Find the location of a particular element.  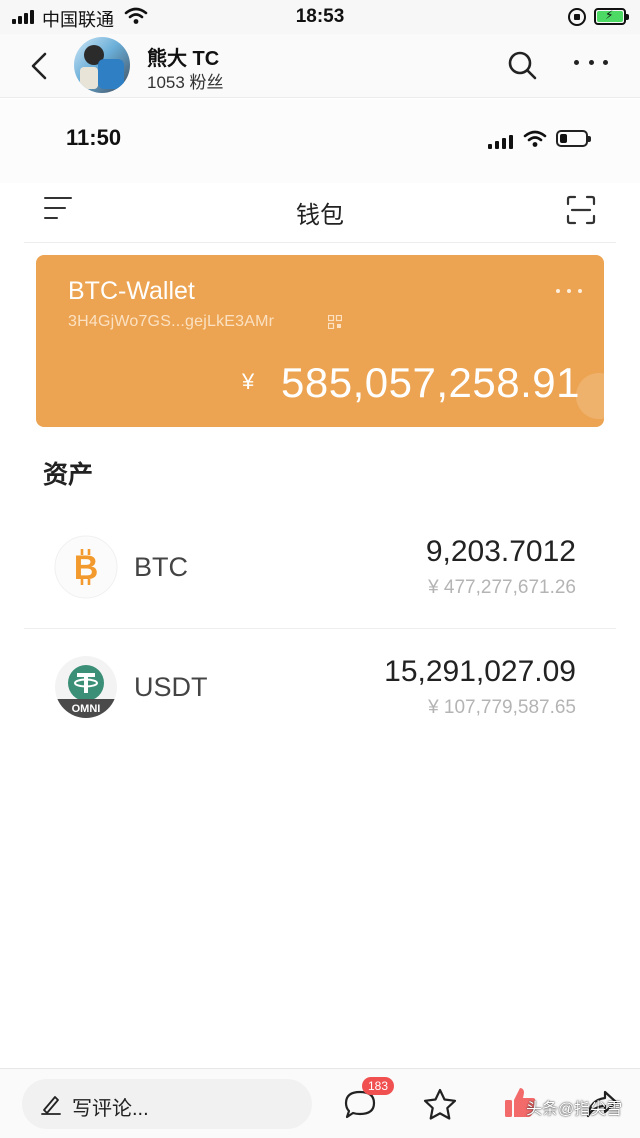

asset-fiat-value: ¥ 107,779,587.65 is located at coordinates (502, 707).